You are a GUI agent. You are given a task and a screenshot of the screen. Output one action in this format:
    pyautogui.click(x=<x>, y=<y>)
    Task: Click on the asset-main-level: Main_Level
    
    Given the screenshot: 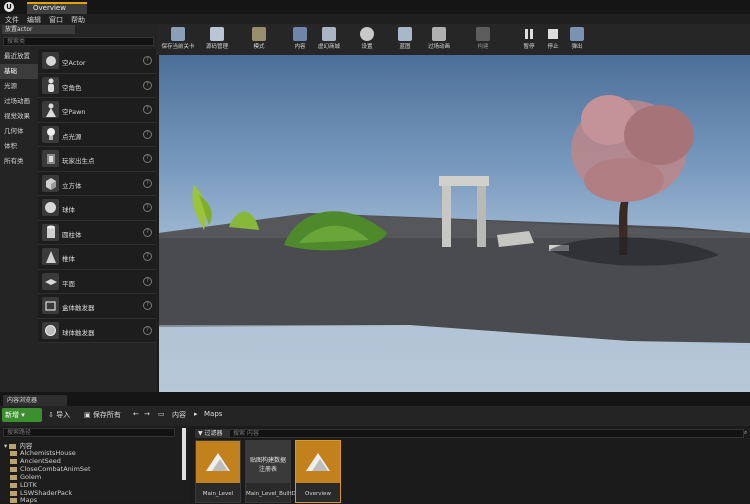 What is the action you would take?
    pyautogui.click(x=218, y=471)
    